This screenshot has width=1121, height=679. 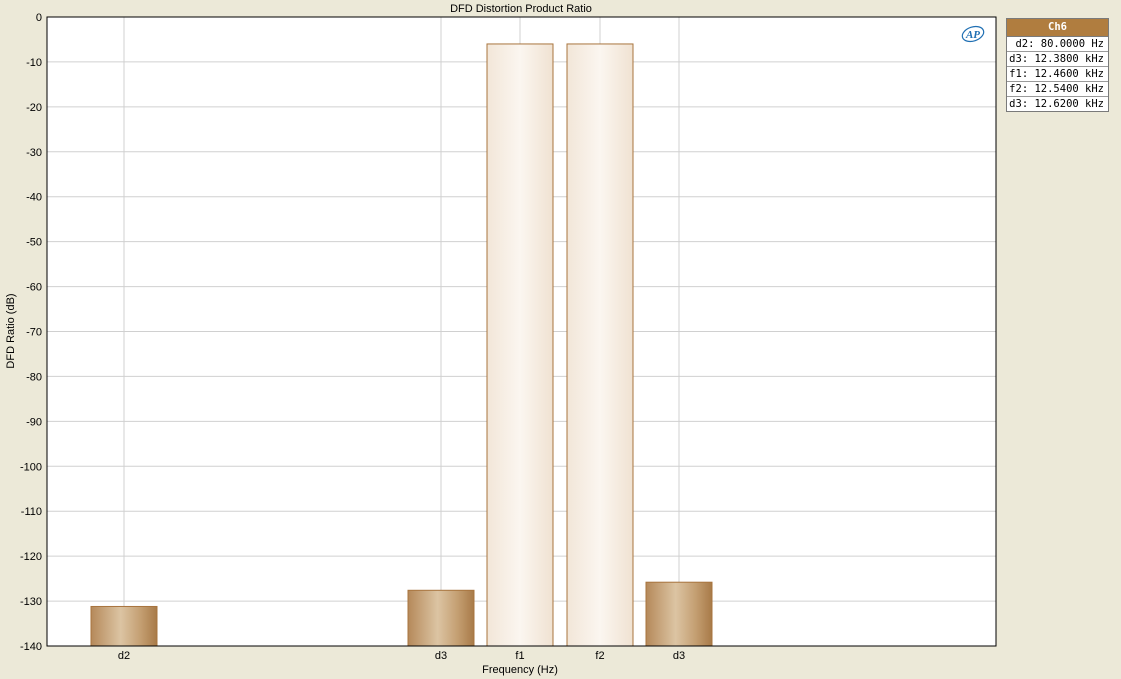 I want to click on x-tick-label: f1, so click(x=519, y=656).